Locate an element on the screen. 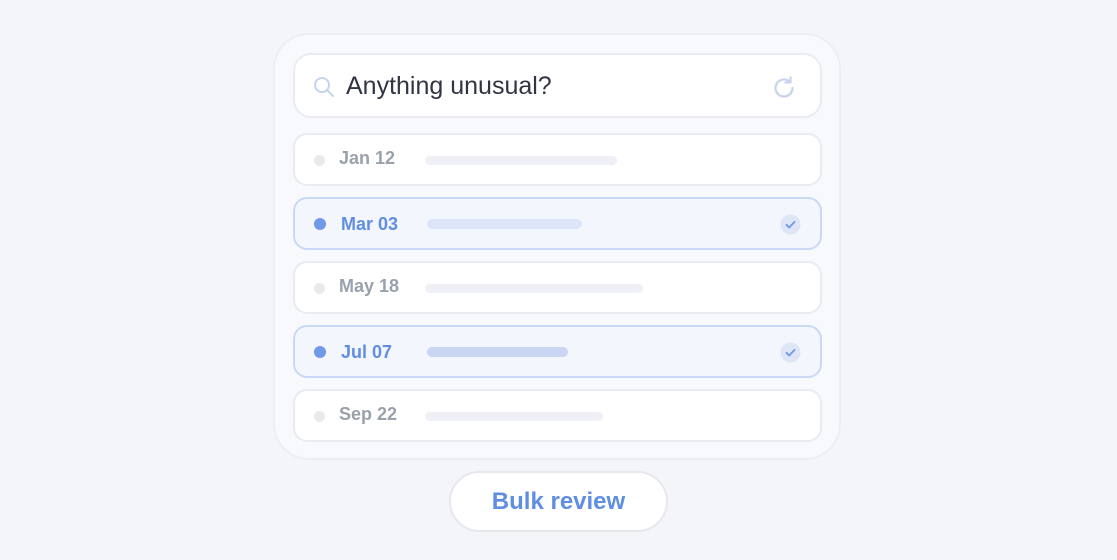 Image resolution: width=1117 pixels, height=560 pixels. search-bar: Anything unusual? is located at coordinates (557, 85).